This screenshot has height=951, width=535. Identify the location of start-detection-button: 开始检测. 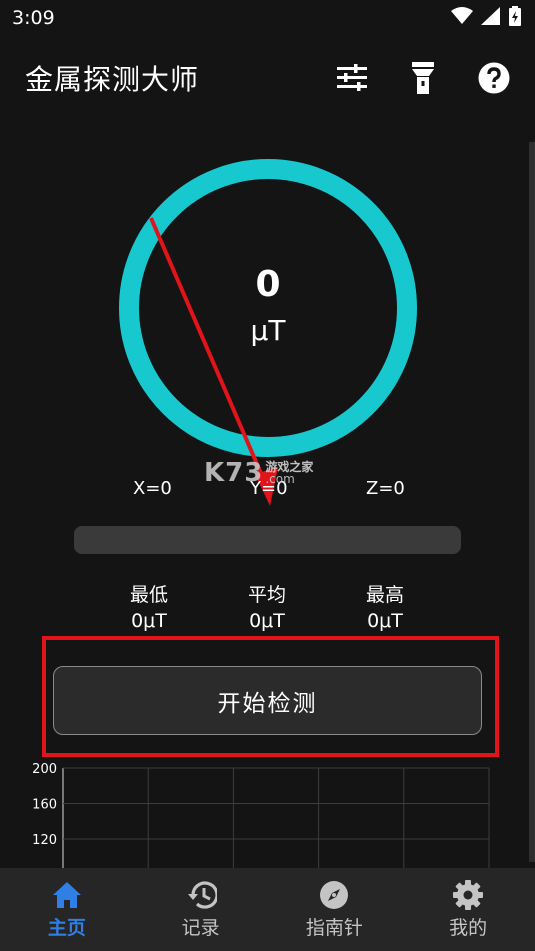
(267, 700).